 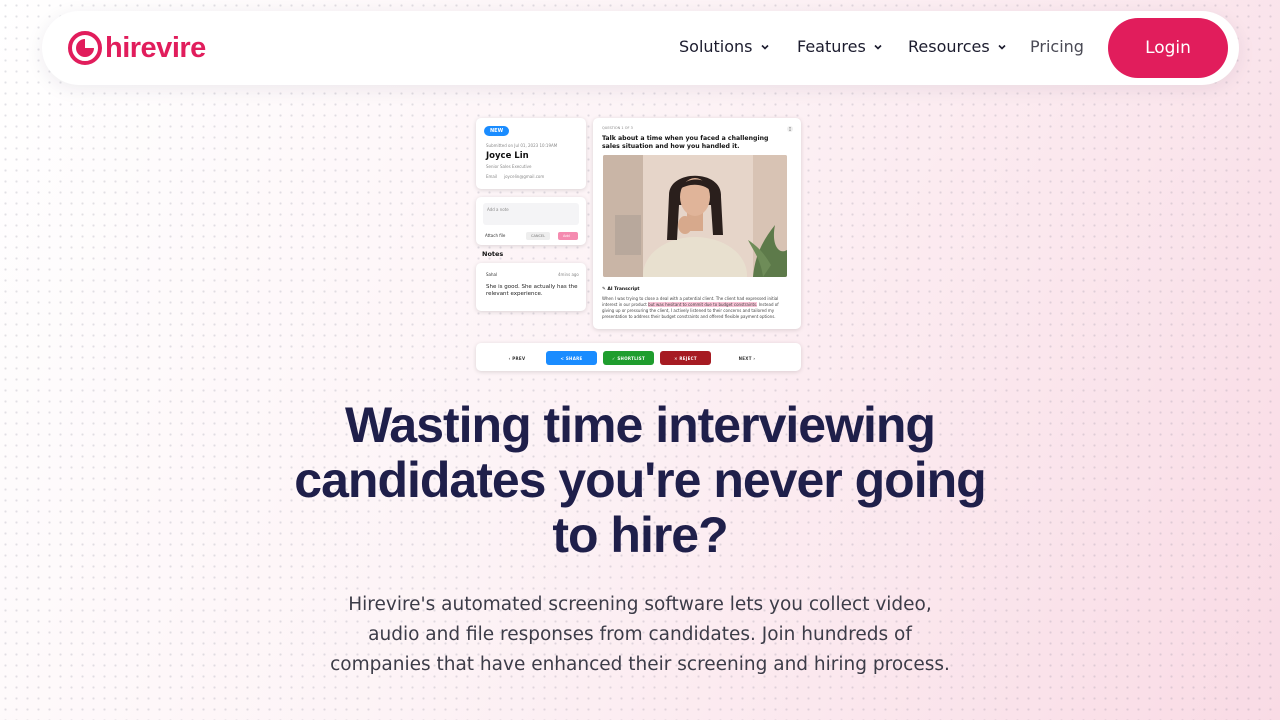 What do you see at coordinates (85, 48) in the screenshot?
I see `logo-icon` at bounding box center [85, 48].